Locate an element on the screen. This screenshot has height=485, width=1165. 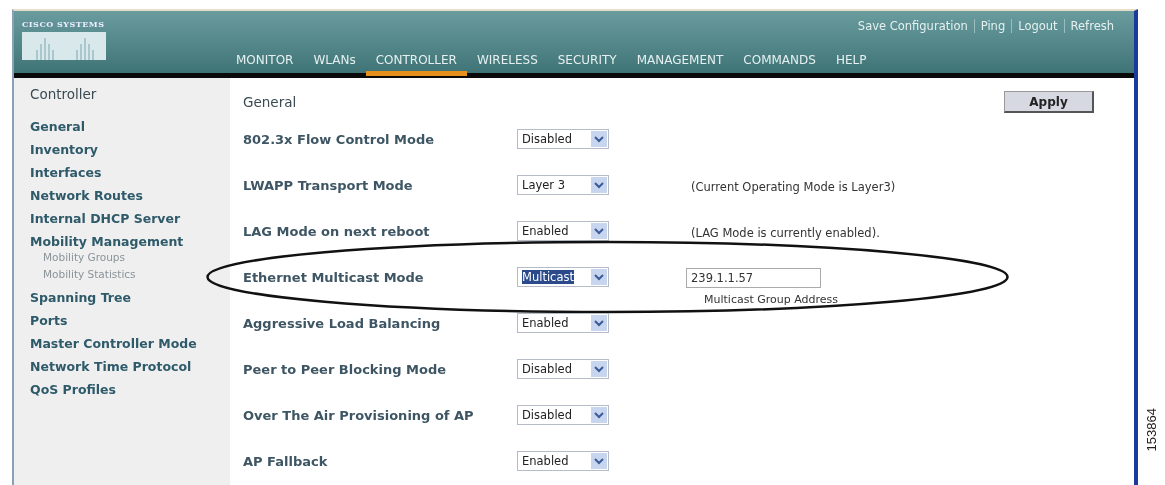
sidebar-item: Network Routes is located at coordinates (130, 196).